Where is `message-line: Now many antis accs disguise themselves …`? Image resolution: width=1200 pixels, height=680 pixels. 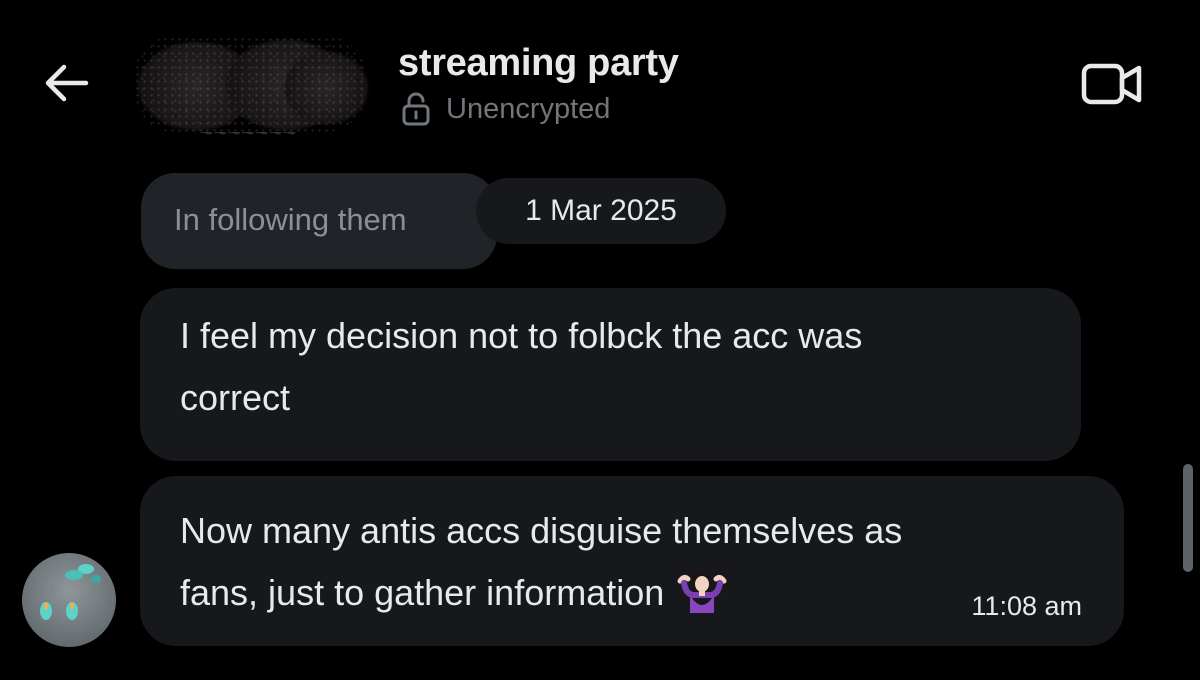 message-line: Now many antis accs disguise themselves … is located at coordinates (541, 530).